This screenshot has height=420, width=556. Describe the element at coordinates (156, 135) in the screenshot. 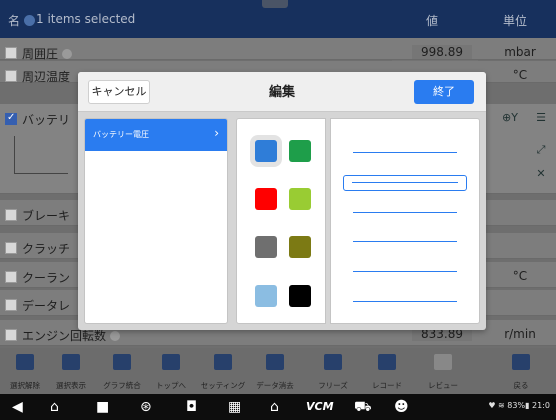

I see `parameter-list-item: バッテリー電圧 ›` at that location.